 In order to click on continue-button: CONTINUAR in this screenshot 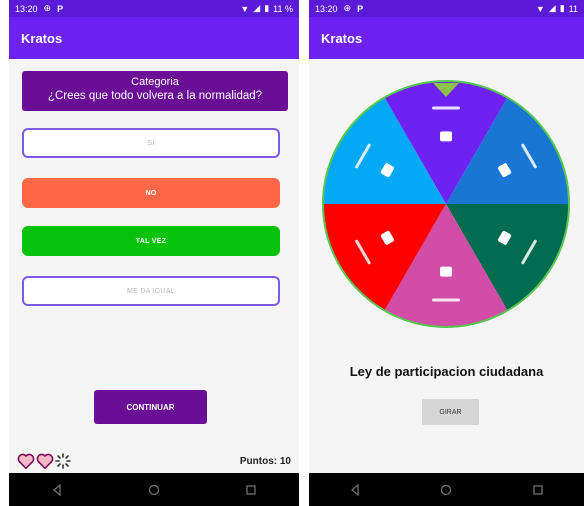, I will do `click(150, 407)`.